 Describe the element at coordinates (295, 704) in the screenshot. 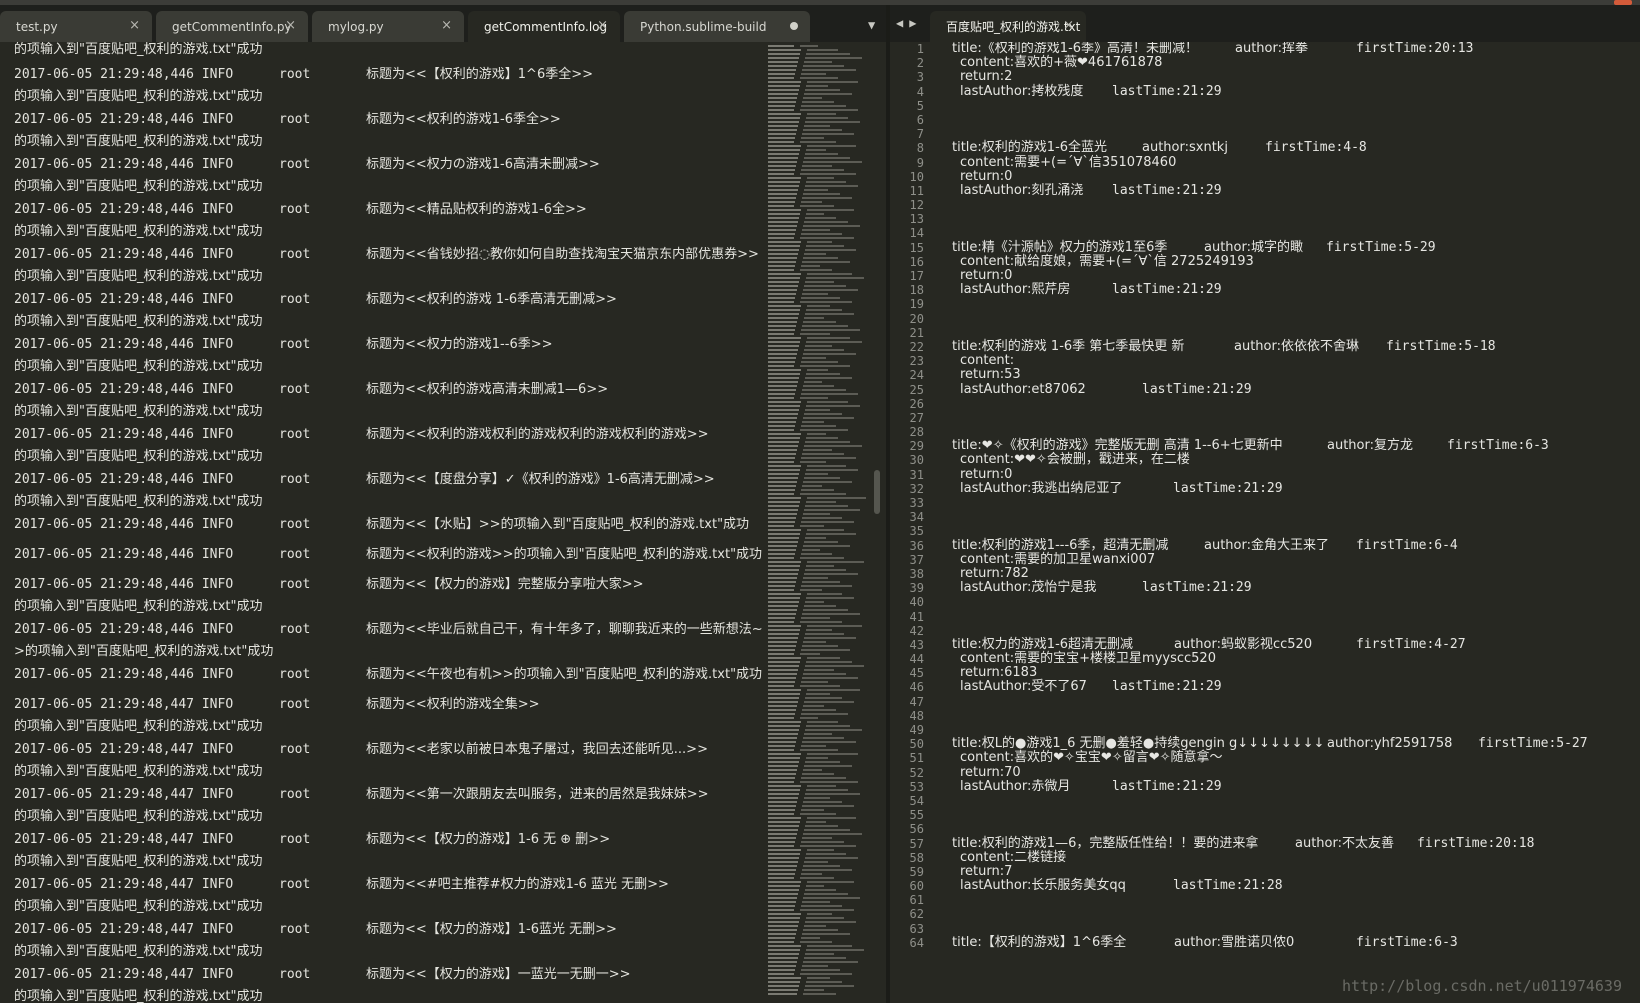

I see `log-logger: root` at that location.